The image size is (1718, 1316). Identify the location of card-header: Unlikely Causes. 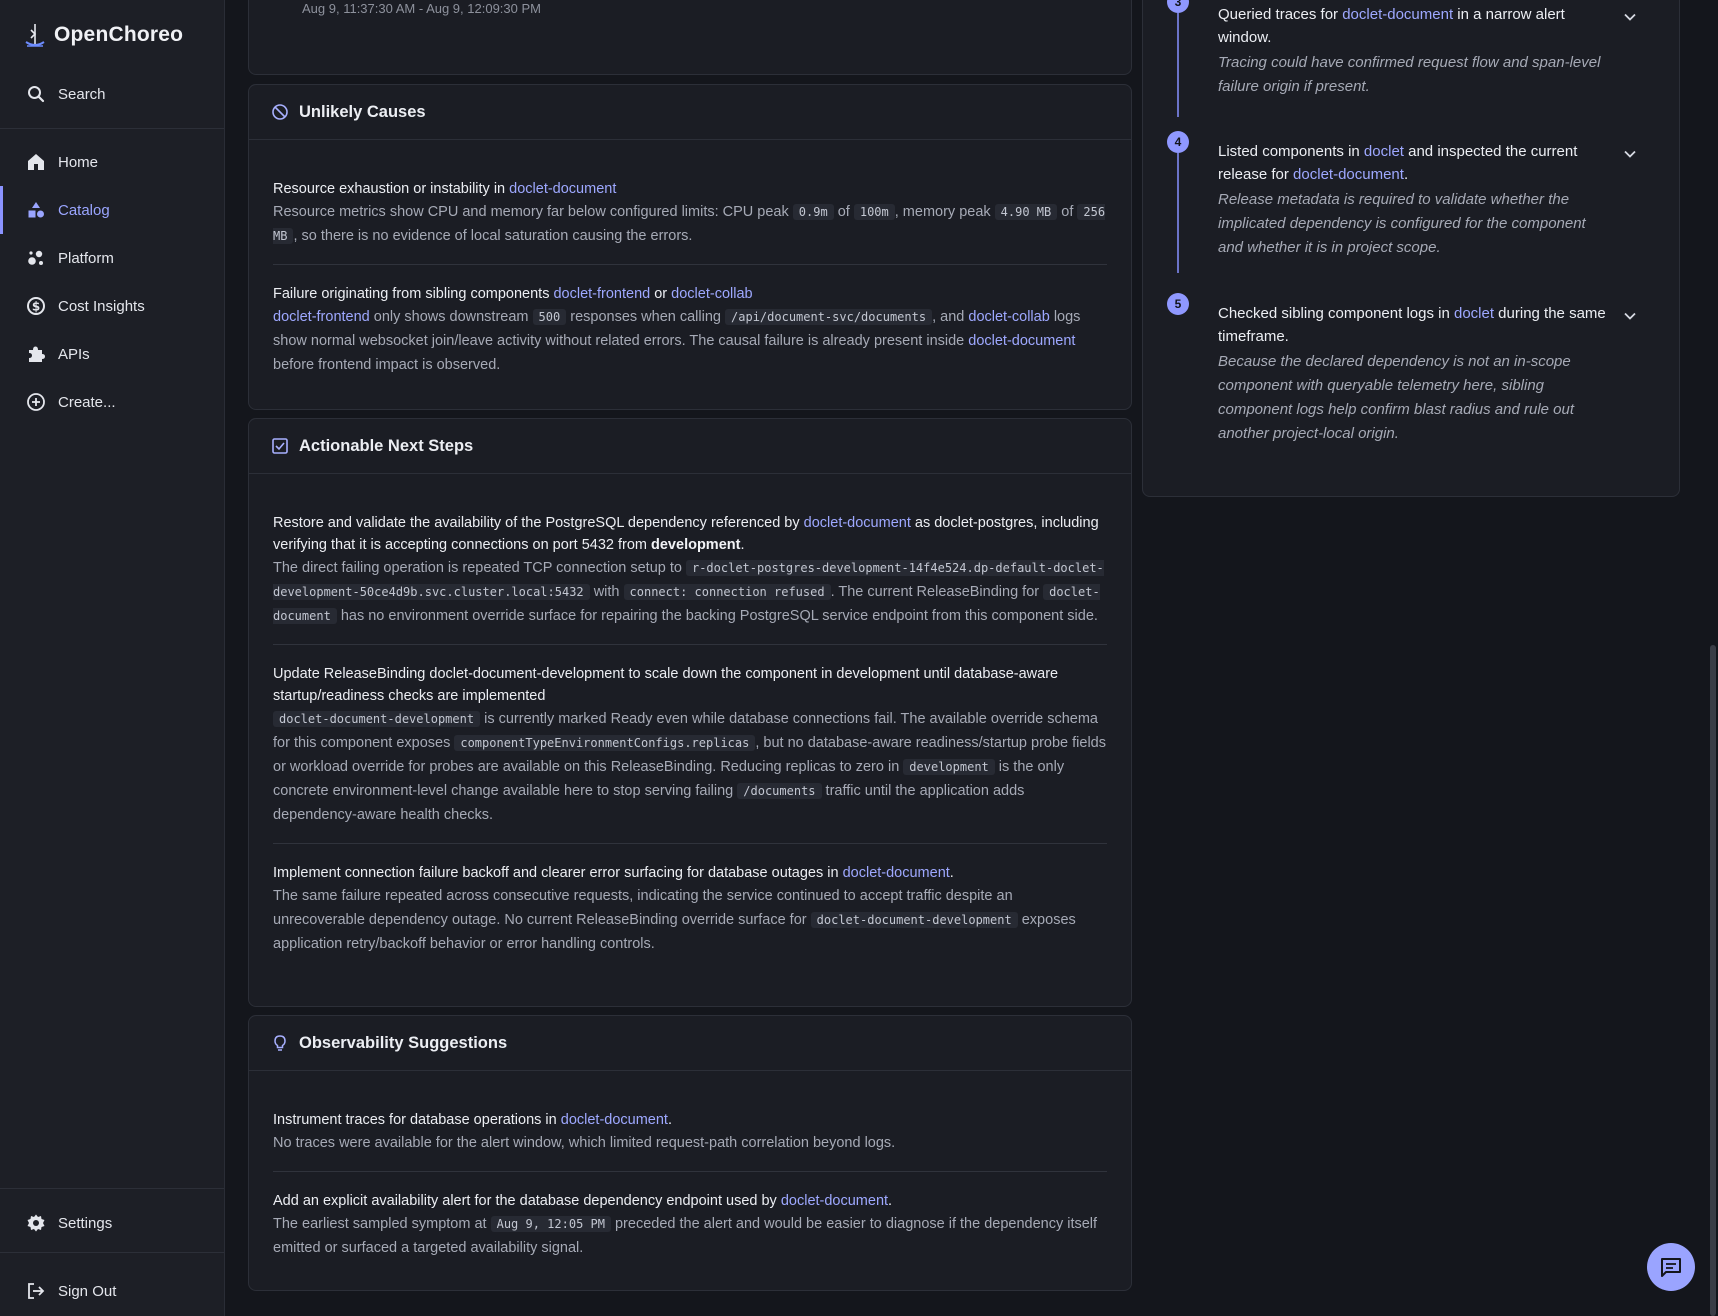
(690, 112).